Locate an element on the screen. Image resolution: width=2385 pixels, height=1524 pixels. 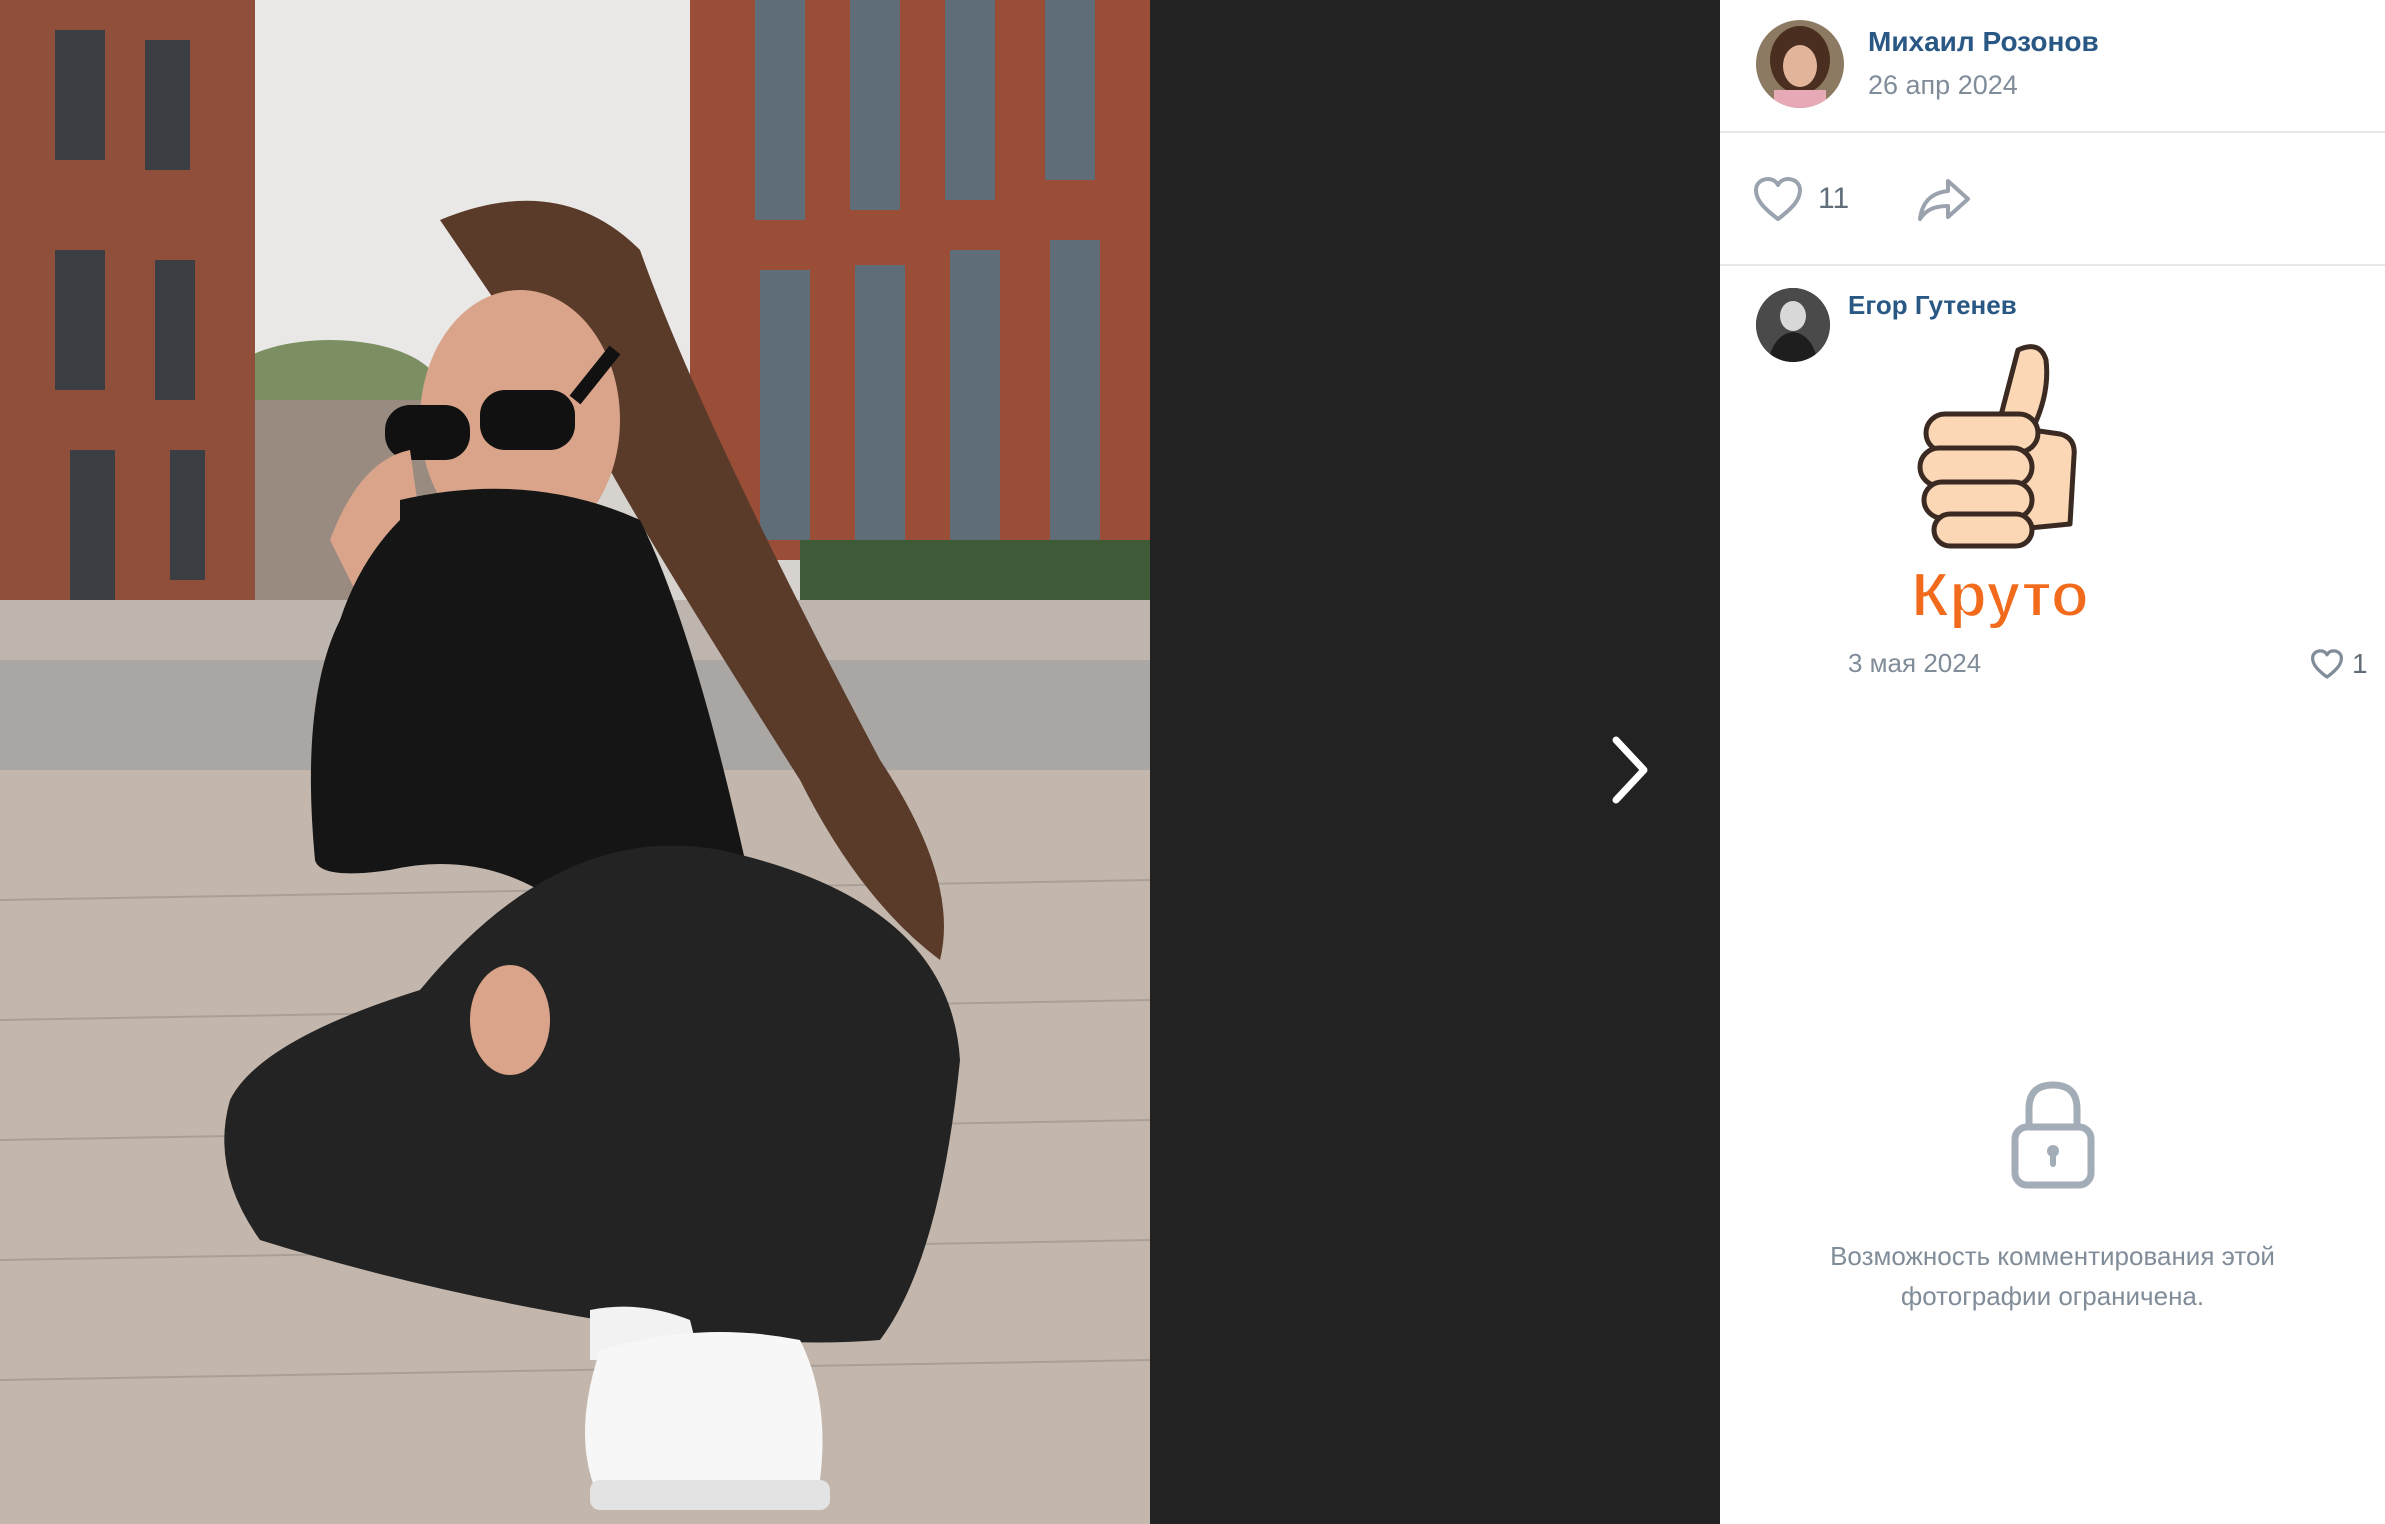
comment-date: 3 мая 2024 is located at coordinates (1915, 663).